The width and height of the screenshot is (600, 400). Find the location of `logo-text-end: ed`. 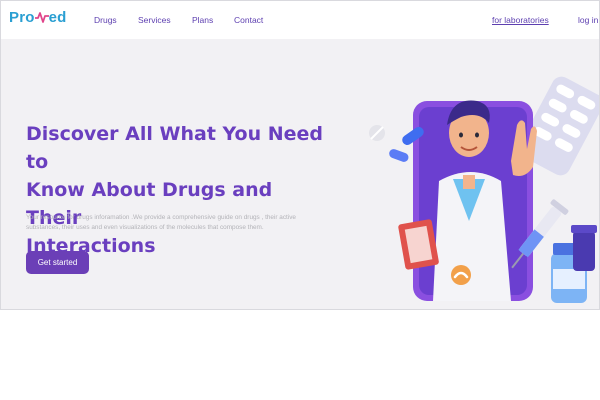

logo-text-end: ed is located at coordinates (57, 17).